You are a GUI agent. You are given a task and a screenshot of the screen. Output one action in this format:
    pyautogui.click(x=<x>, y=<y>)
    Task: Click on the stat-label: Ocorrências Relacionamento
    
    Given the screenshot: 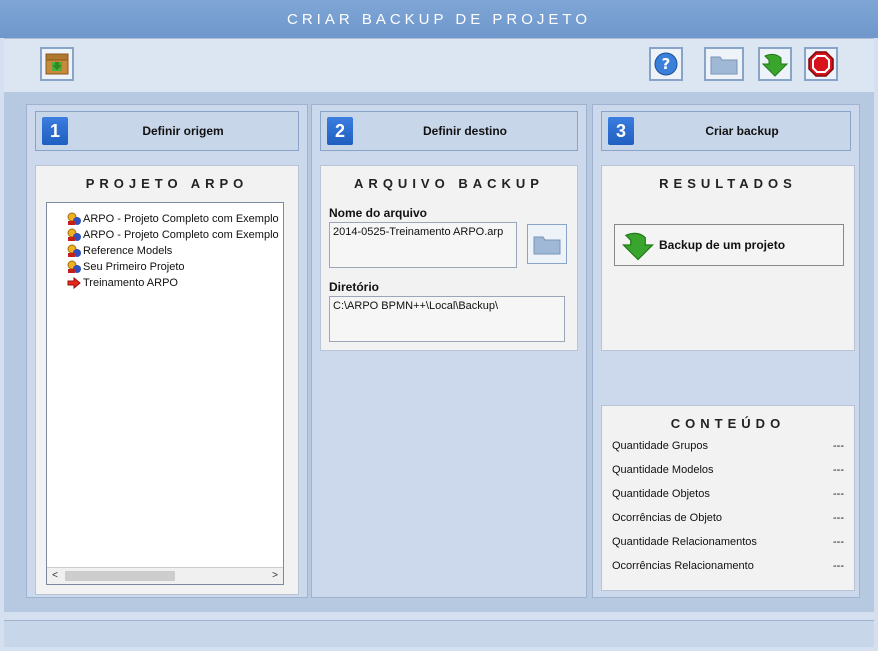 What is the action you would take?
    pyautogui.click(x=683, y=566)
    